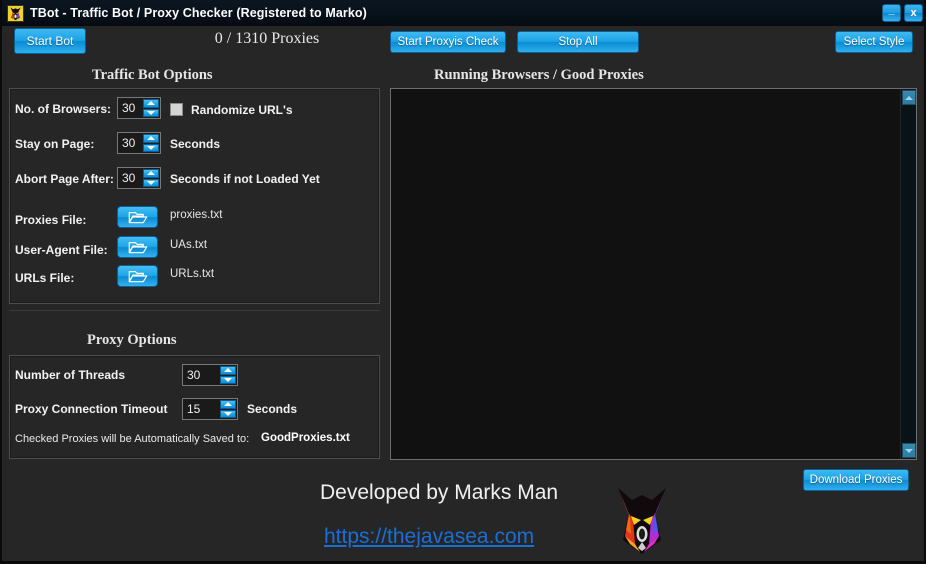 This screenshot has width=926, height=564. I want to click on proxy-counter-label: 0 / 1310 Proxies, so click(267, 38).